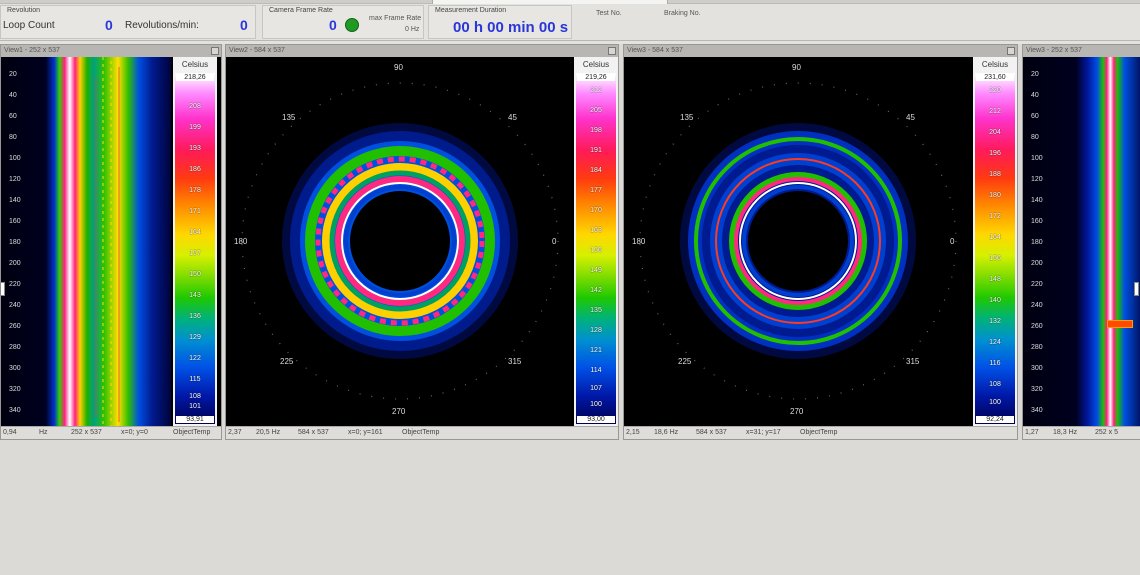 Image resolution: width=1140 pixels, height=575 pixels. What do you see at coordinates (398, 67) in the screenshot?
I see `view2-angle-90: 90` at bounding box center [398, 67].